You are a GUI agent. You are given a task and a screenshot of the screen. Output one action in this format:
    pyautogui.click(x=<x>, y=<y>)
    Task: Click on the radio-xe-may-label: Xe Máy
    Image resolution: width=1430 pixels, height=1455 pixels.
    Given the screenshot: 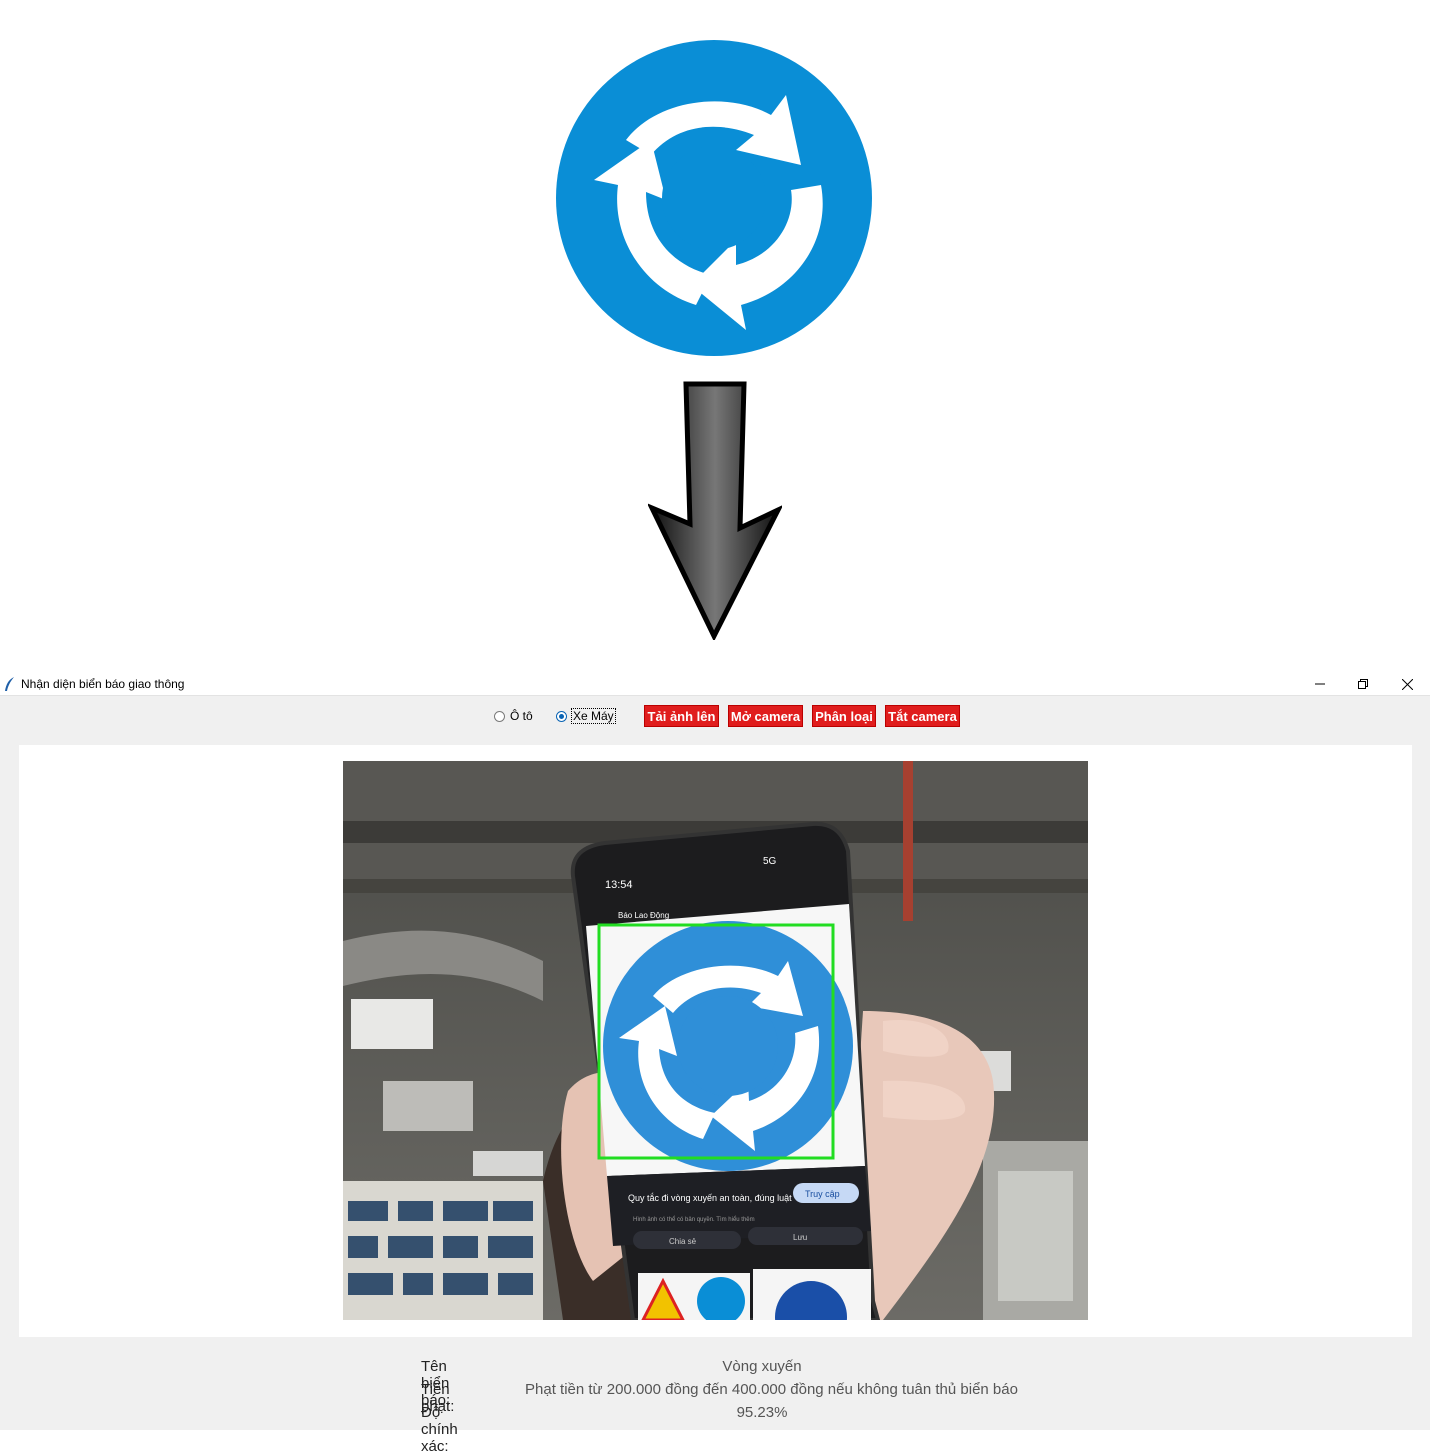 What is the action you would take?
    pyautogui.click(x=593, y=716)
    